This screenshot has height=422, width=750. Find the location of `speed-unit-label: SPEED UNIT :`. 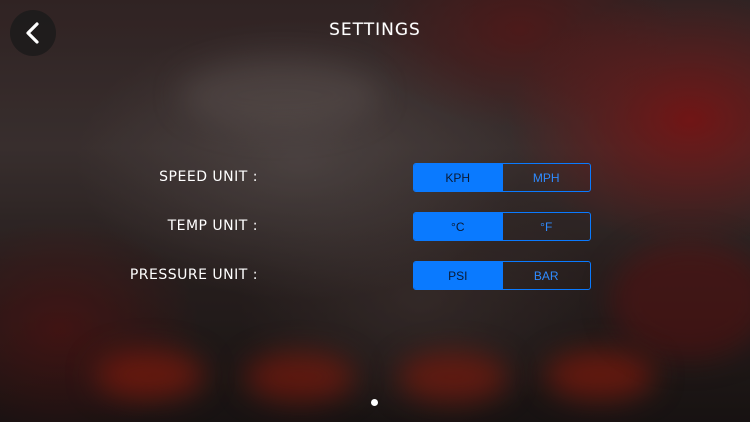

speed-unit-label: SPEED UNIT : is located at coordinates (208, 177).